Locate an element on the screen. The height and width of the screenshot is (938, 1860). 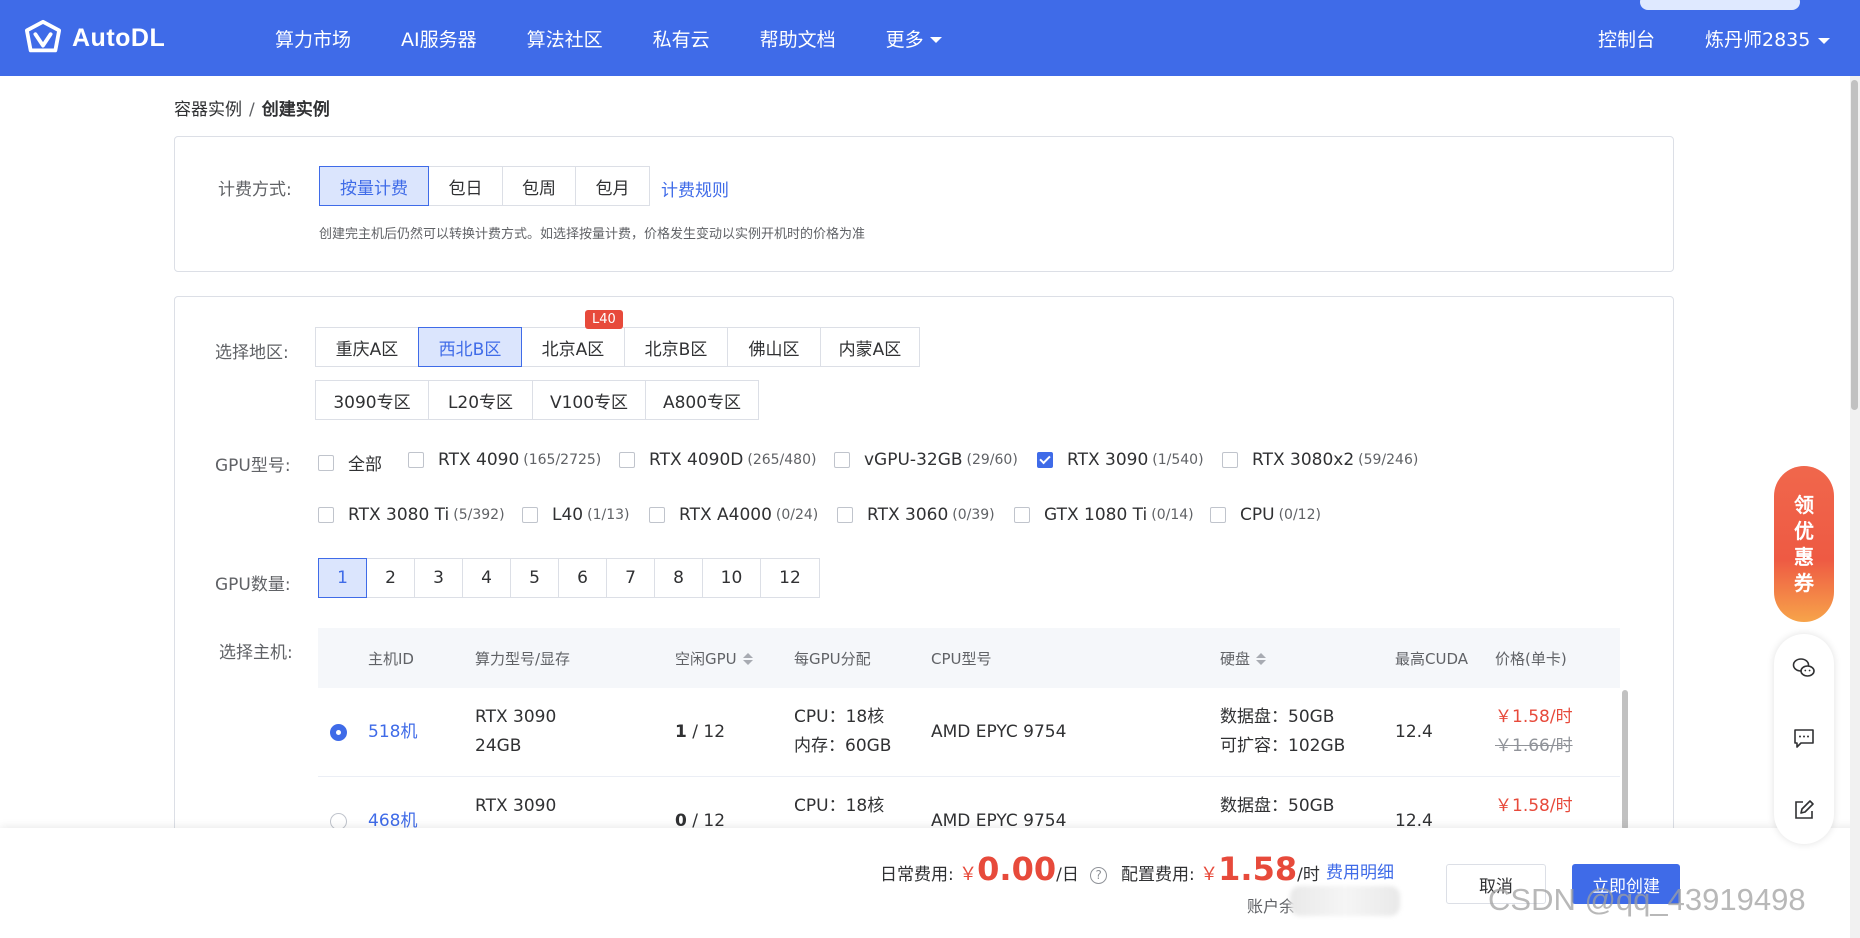
checkbox-checked is located at coordinates (1045, 460).